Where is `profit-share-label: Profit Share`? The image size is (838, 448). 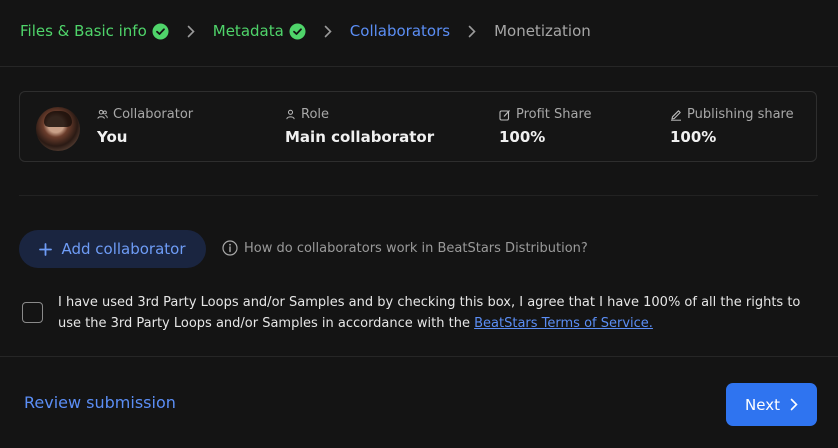
profit-share-label: Profit Share is located at coordinates (554, 114).